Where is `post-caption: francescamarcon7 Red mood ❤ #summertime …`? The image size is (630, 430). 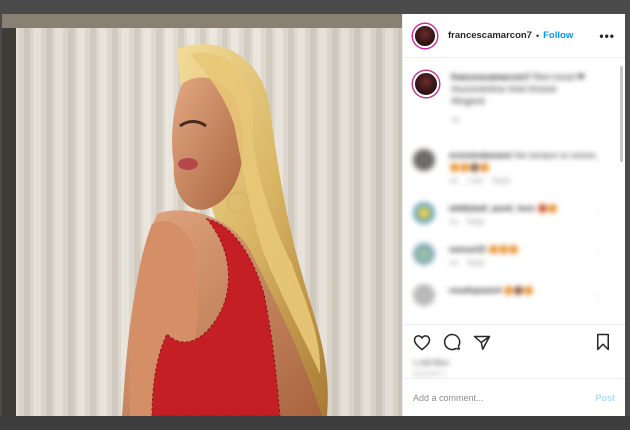 post-caption: francescamarcon7 Red mood ❤ #summertime … is located at coordinates (514, 99).